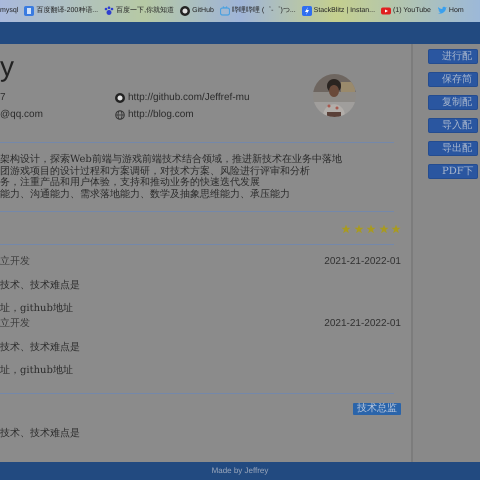  I want to click on summary-paragraph: 架构设计，探索Web前端与游戏前端技术结合领域，推进新技术在业务中落地 团游戏项目的设计过程和方案调研，对技术方案、风险进行评审和分析 务，注重产品和用户体验，支持和推动业务的快速迭代发展 能力、沟通能力、需求落地能力、数学及抽象思维能力、承压能力, so click(171, 177).